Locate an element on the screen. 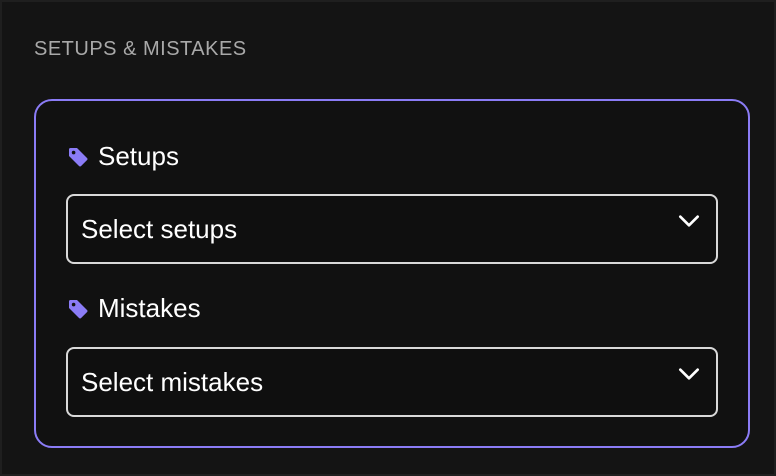 This screenshot has height=476, width=776. section-title: SETUPS & MISTAKES is located at coordinates (140, 49).